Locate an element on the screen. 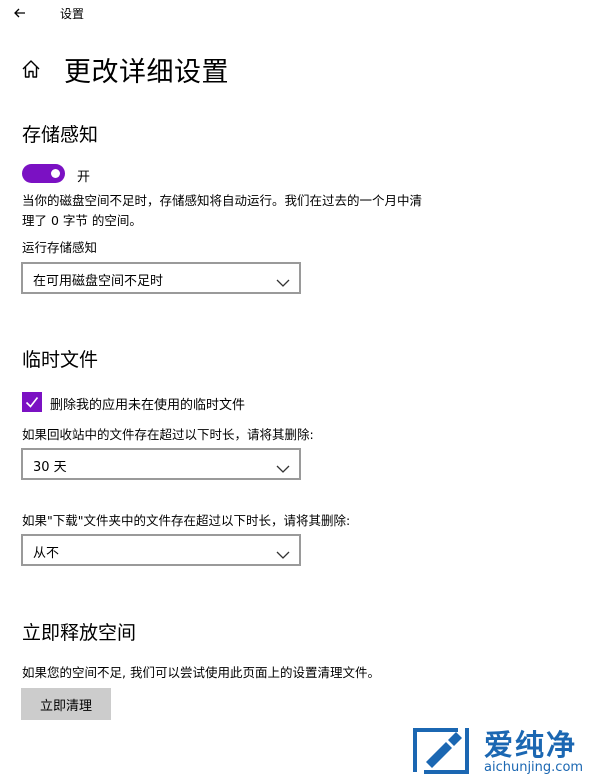  description-line-2: 理了 0 字节 的空间。 is located at coordinates (82, 220).